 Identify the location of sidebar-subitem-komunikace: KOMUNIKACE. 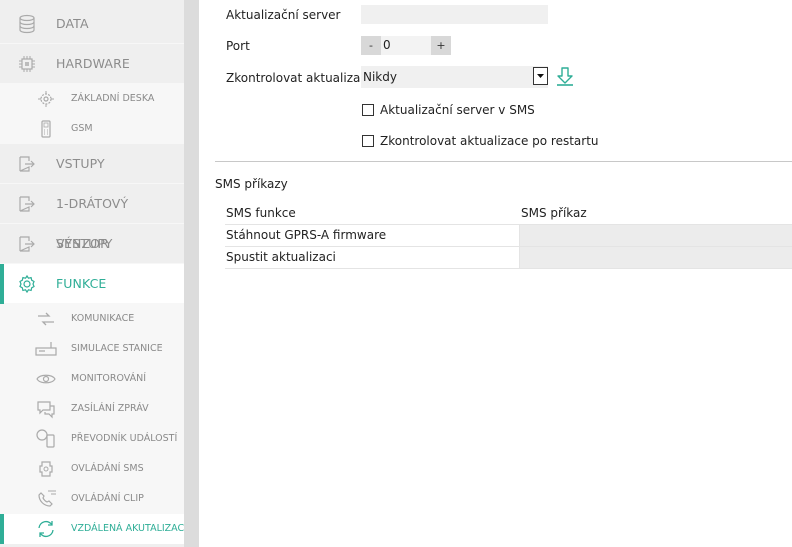
(92, 319).